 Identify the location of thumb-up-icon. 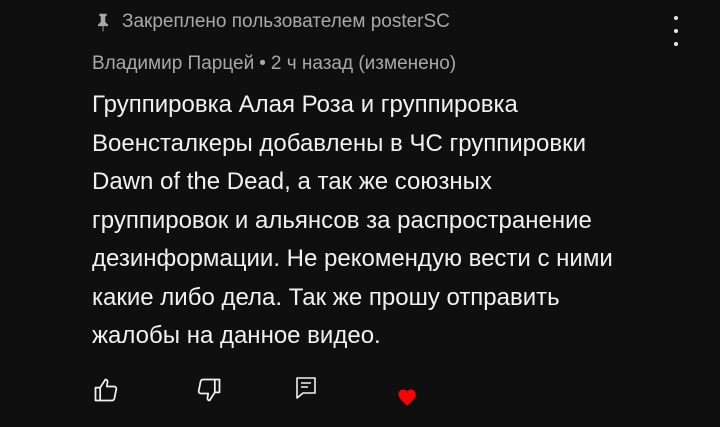
(106, 390).